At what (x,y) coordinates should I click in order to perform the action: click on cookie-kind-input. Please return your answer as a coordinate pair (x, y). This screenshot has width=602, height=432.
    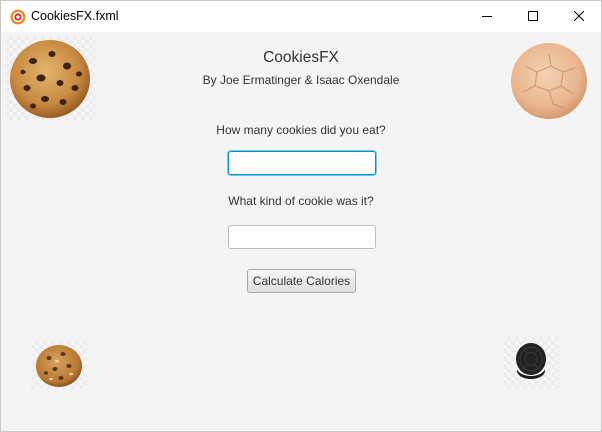
    Looking at the image, I should click on (302, 237).